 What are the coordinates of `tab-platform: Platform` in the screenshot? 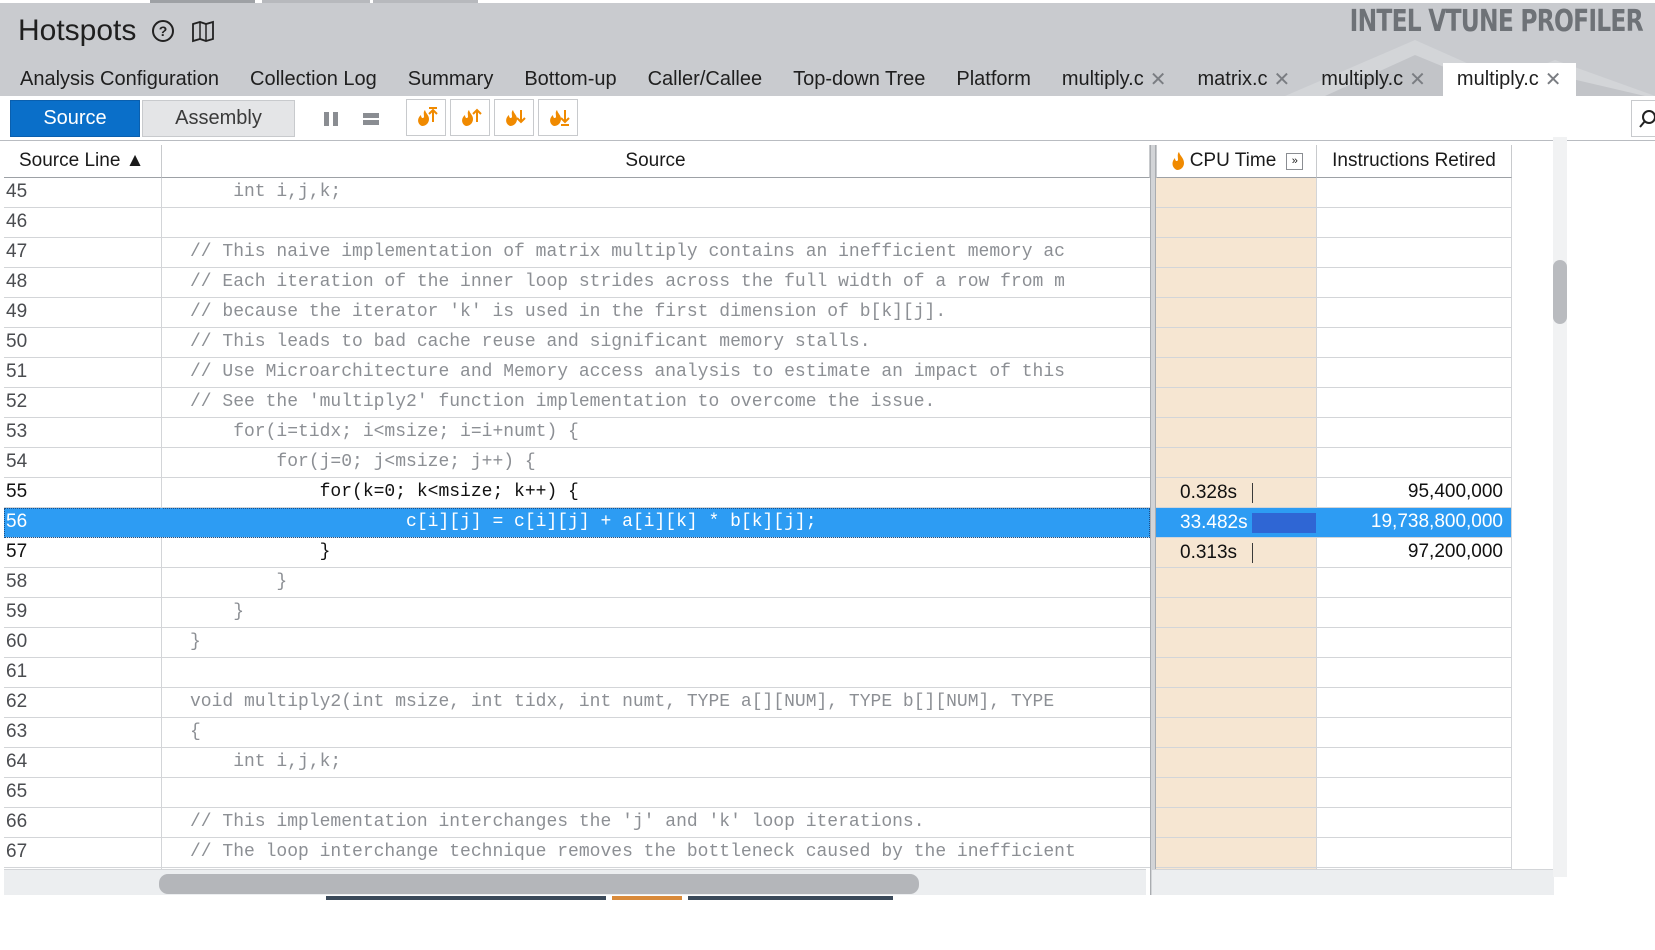 It's located at (993, 79).